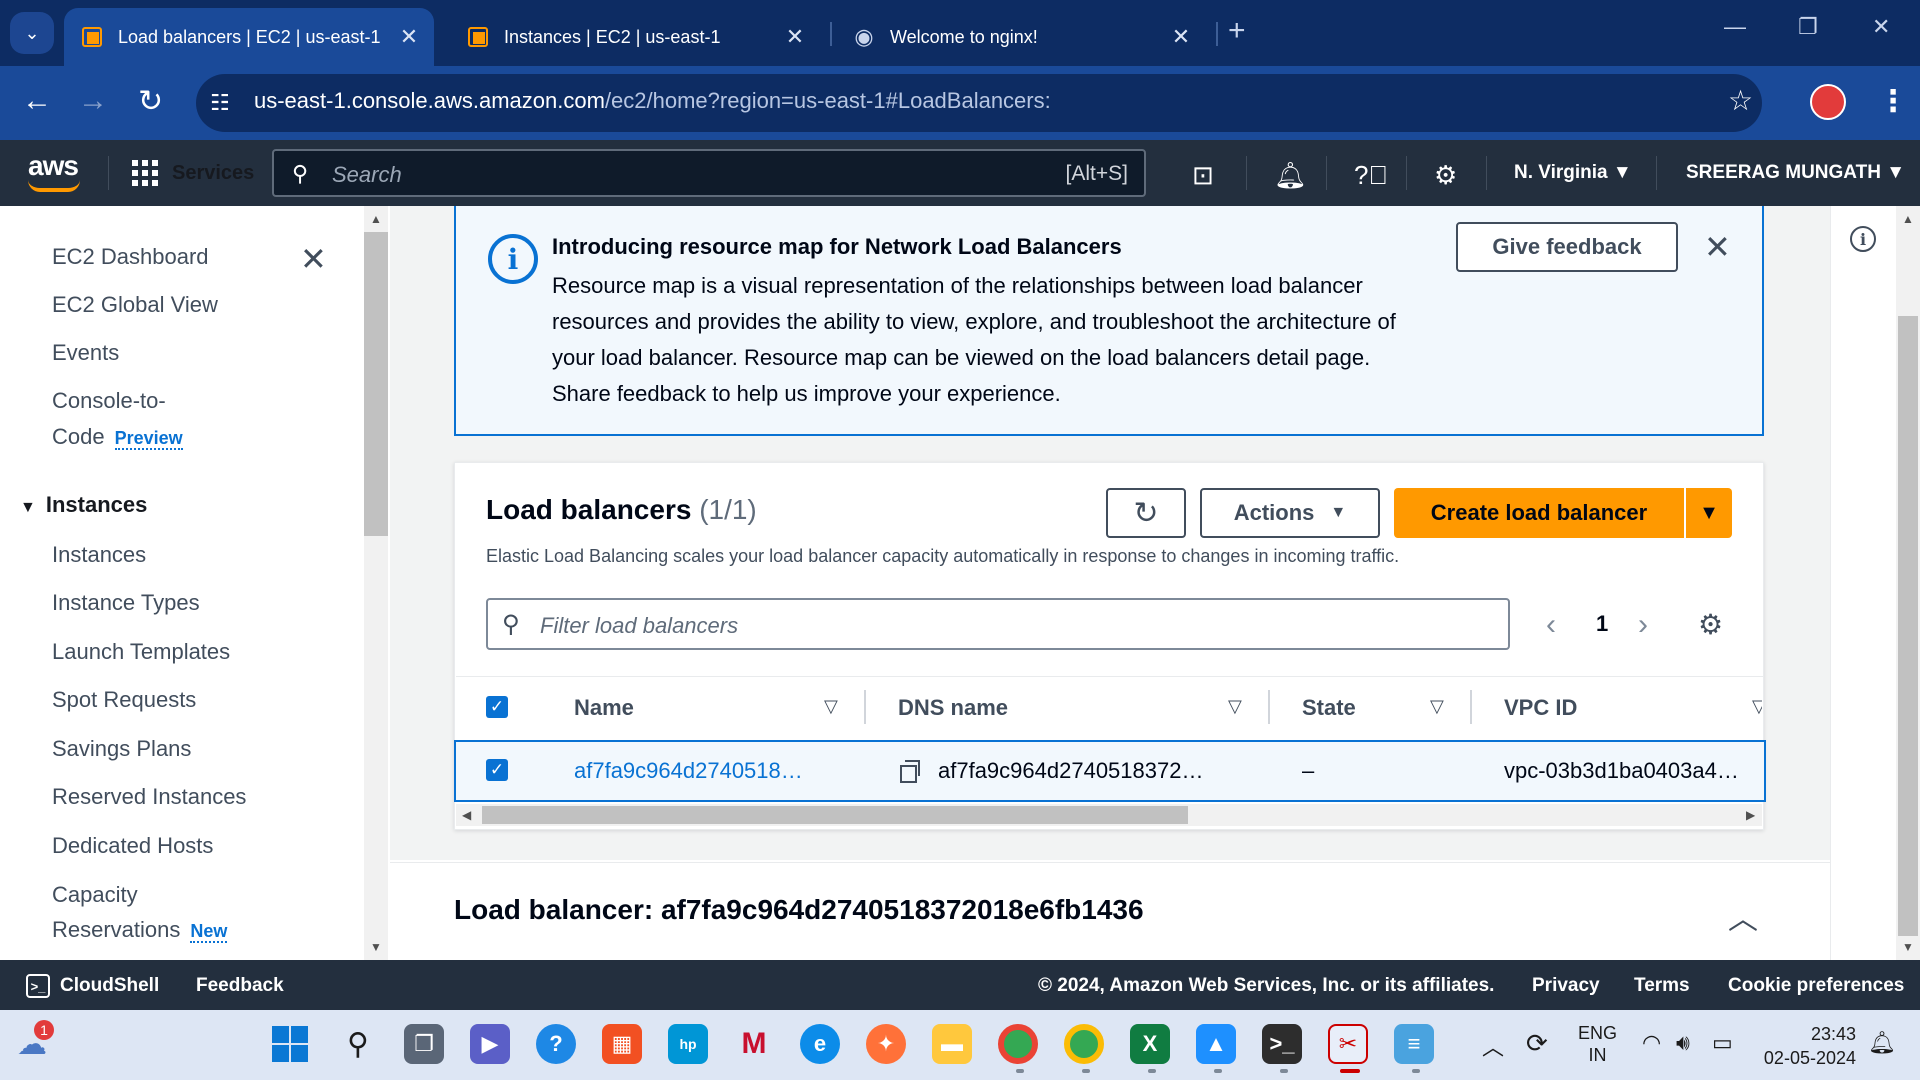 This screenshot has height=1080, width=1920. I want to click on create-options-dropdown: ▼, so click(1709, 513).